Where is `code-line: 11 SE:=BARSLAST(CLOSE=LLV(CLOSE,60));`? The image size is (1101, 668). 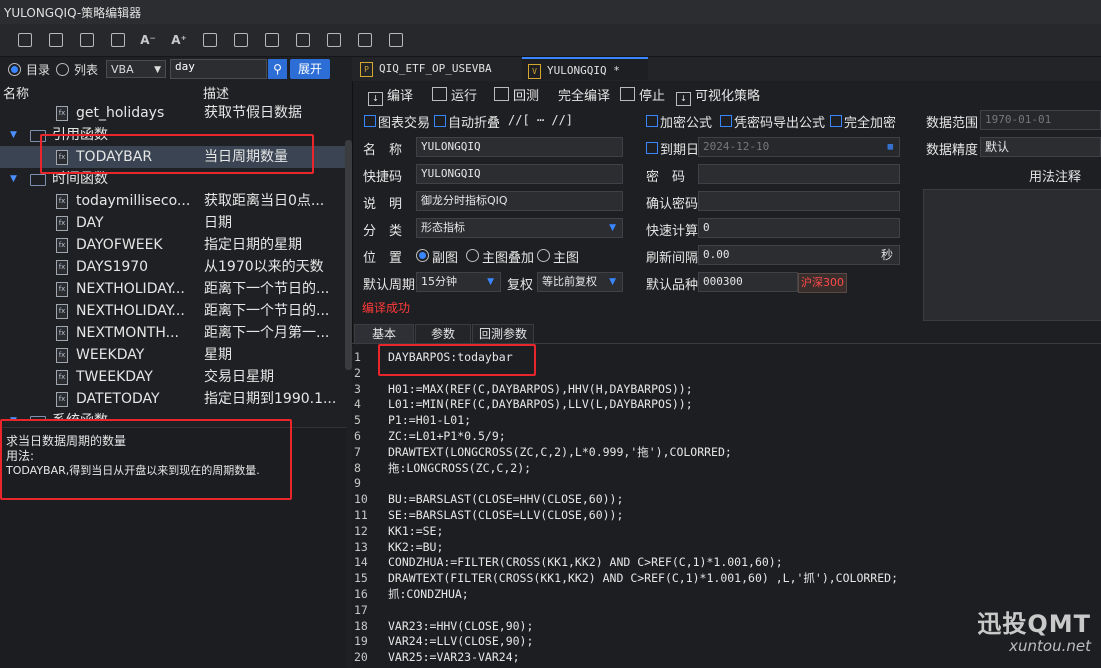 code-line: 11 SE:=BARSLAST(CLOSE=LLV(CLOSE,60)); is located at coordinates (726, 516).